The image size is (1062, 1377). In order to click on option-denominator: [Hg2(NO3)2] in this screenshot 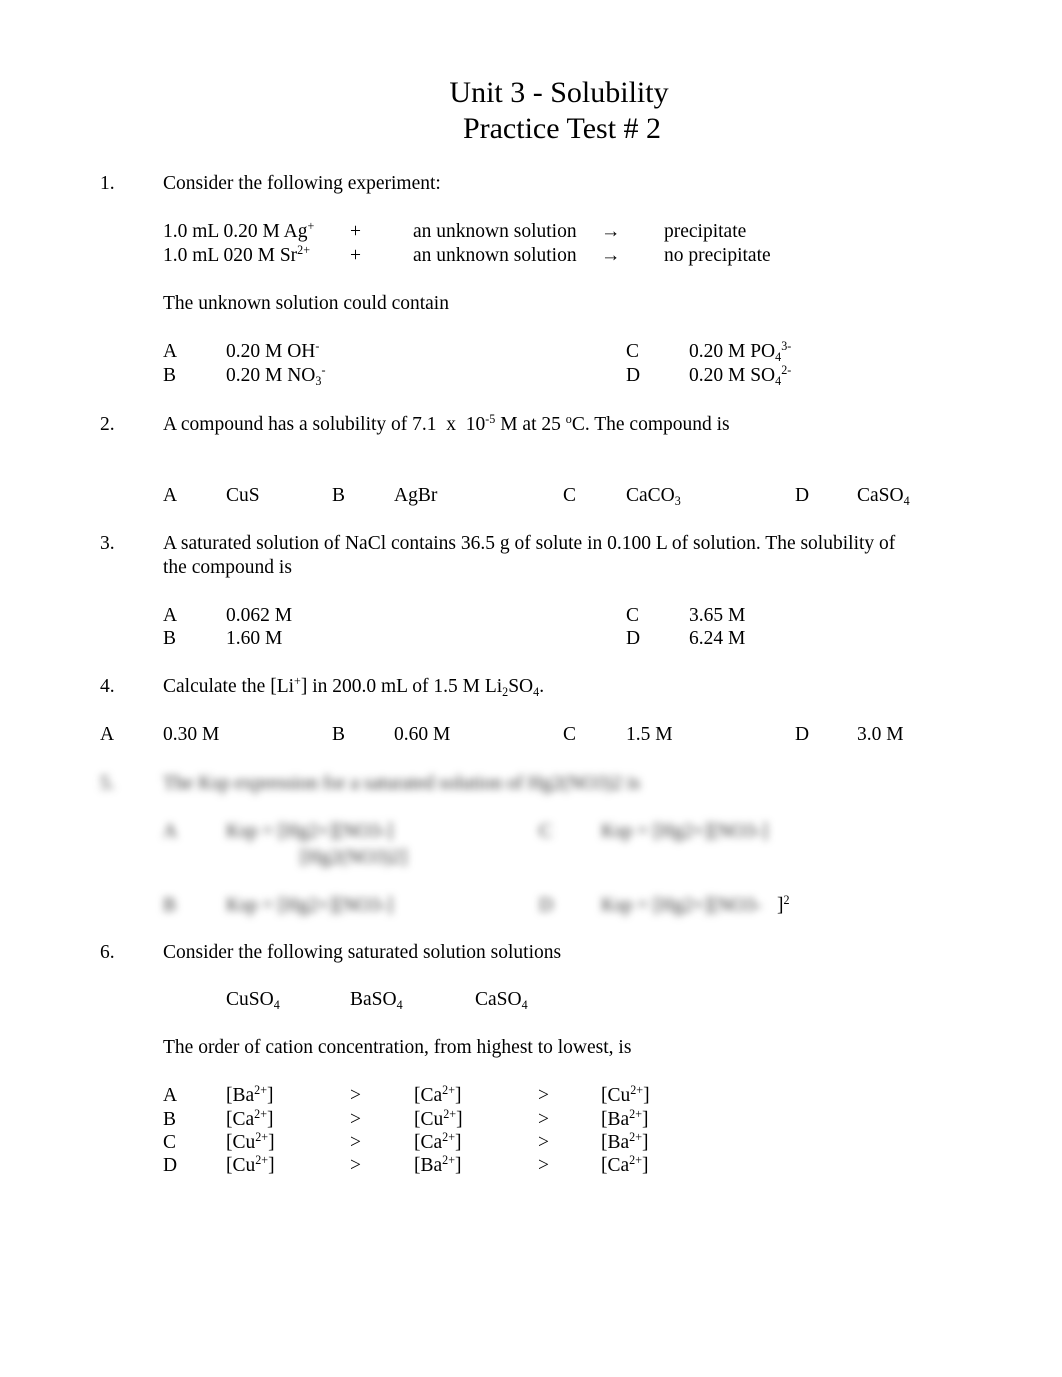, I will do `click(354, 857)`.